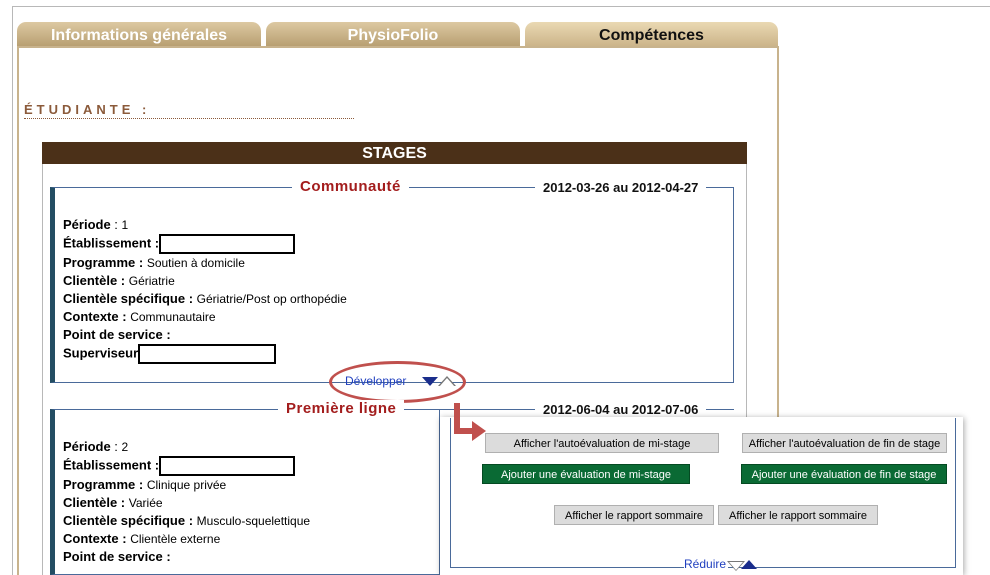 This screenshot has height=575, width=990. Describe the element at coordinates (447, 382) in the screenshot. I see `collapse-up-icon-inner` at that location.